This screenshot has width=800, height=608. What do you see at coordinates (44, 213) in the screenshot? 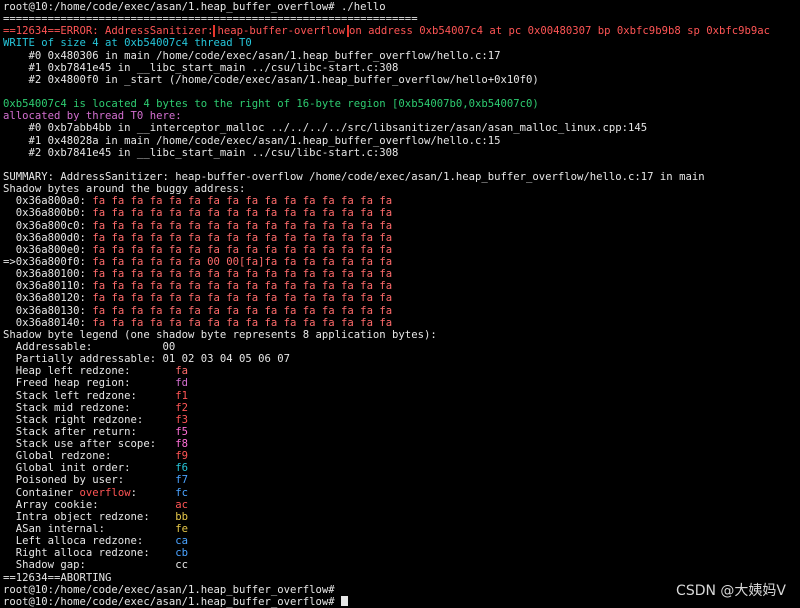
I see `shadow-addr: 0x36a800b0:` at bounding box center [44, 213].